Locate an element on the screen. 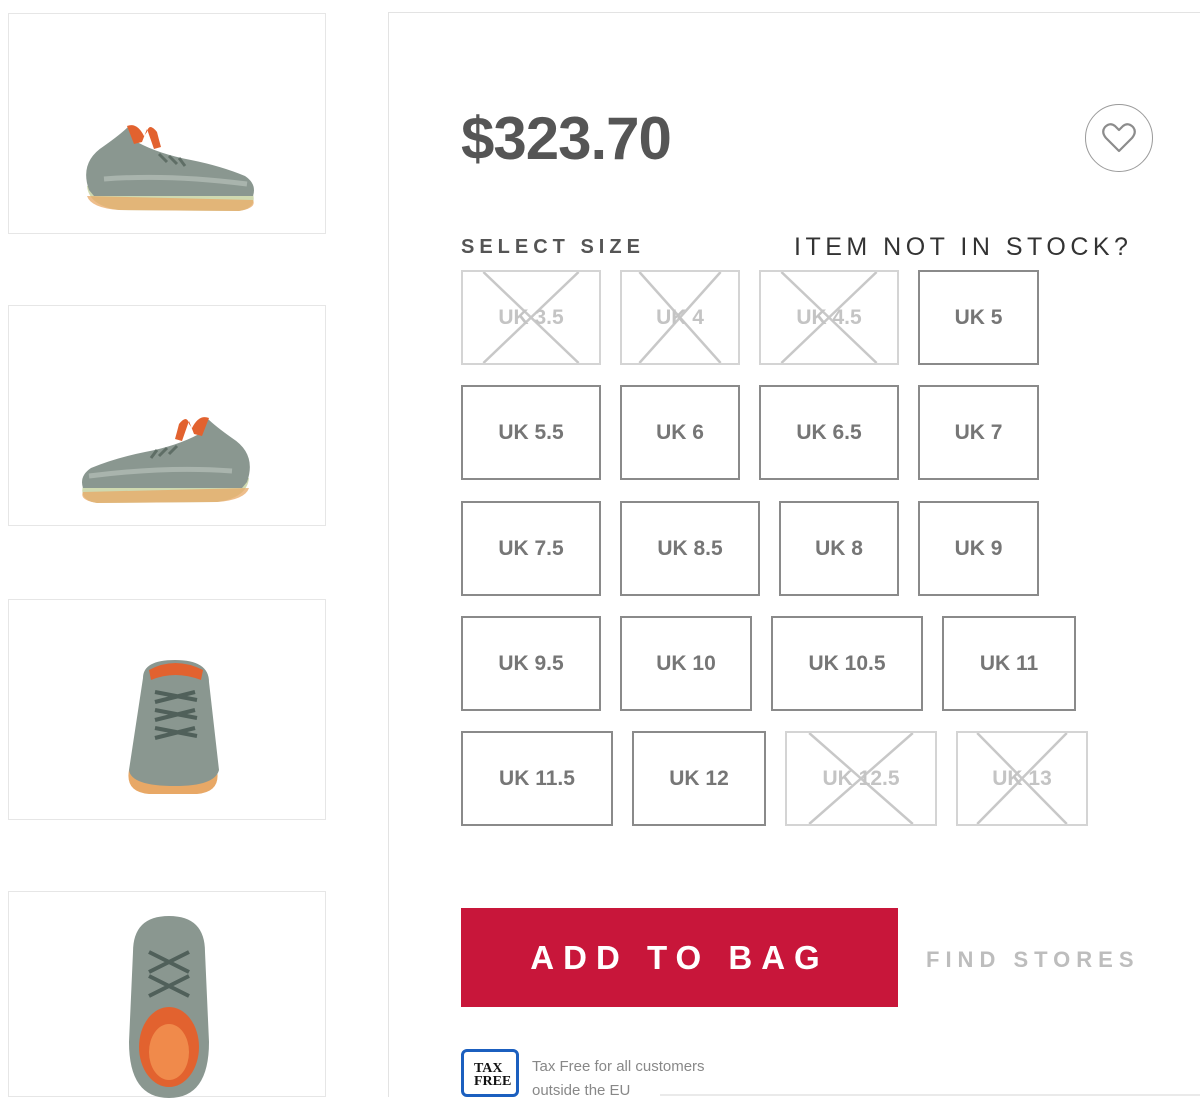 Image resolution: width=1200 pixels, height=1103 pixels. add-to-bag-button: ADD TO BAG is located at coordinates (679, 957).